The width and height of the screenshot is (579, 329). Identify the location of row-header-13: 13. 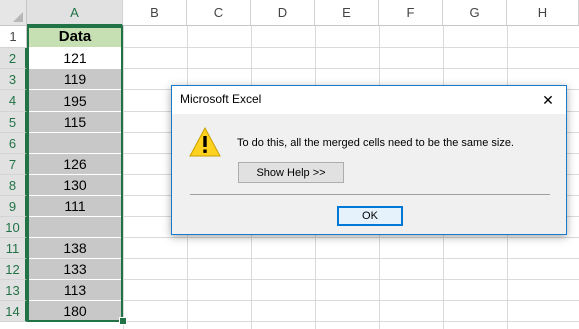
(13, 290).